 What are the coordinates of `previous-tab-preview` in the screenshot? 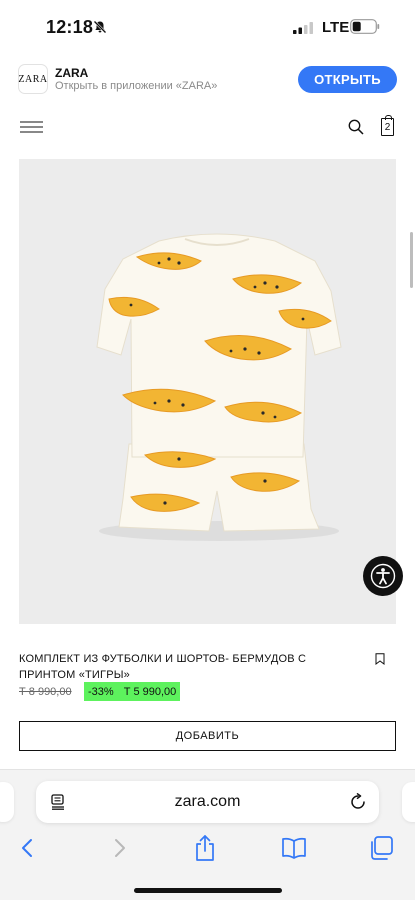 It's located at (7, 802).